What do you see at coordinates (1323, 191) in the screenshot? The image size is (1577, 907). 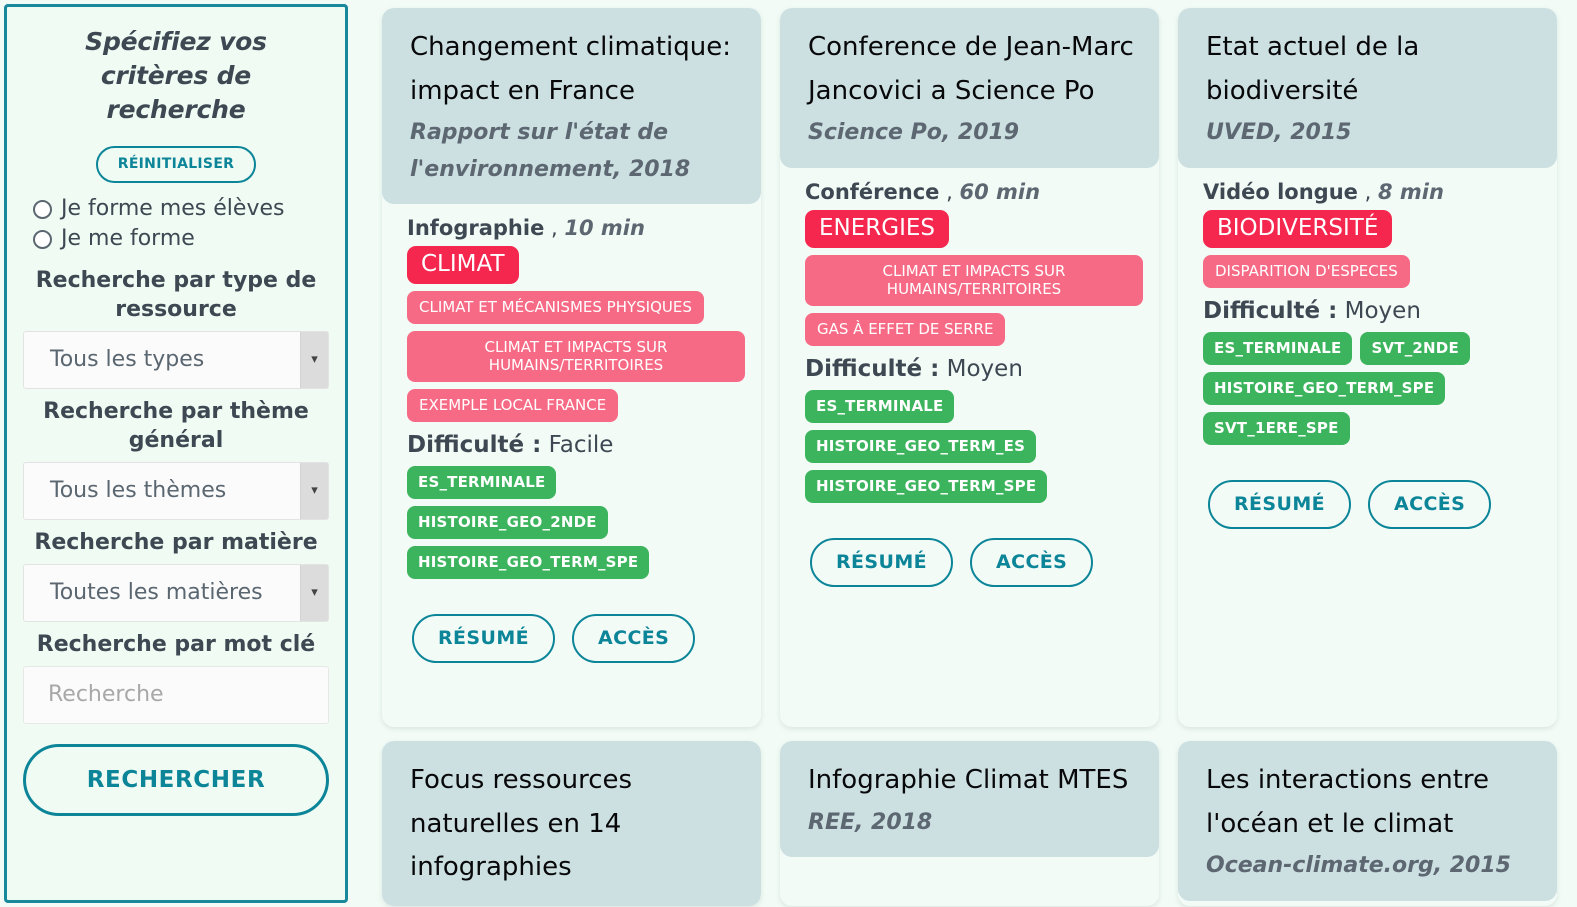 I see `card-type-duration: Vidéo longue , 8 min` at bounding box center [1323, 191].